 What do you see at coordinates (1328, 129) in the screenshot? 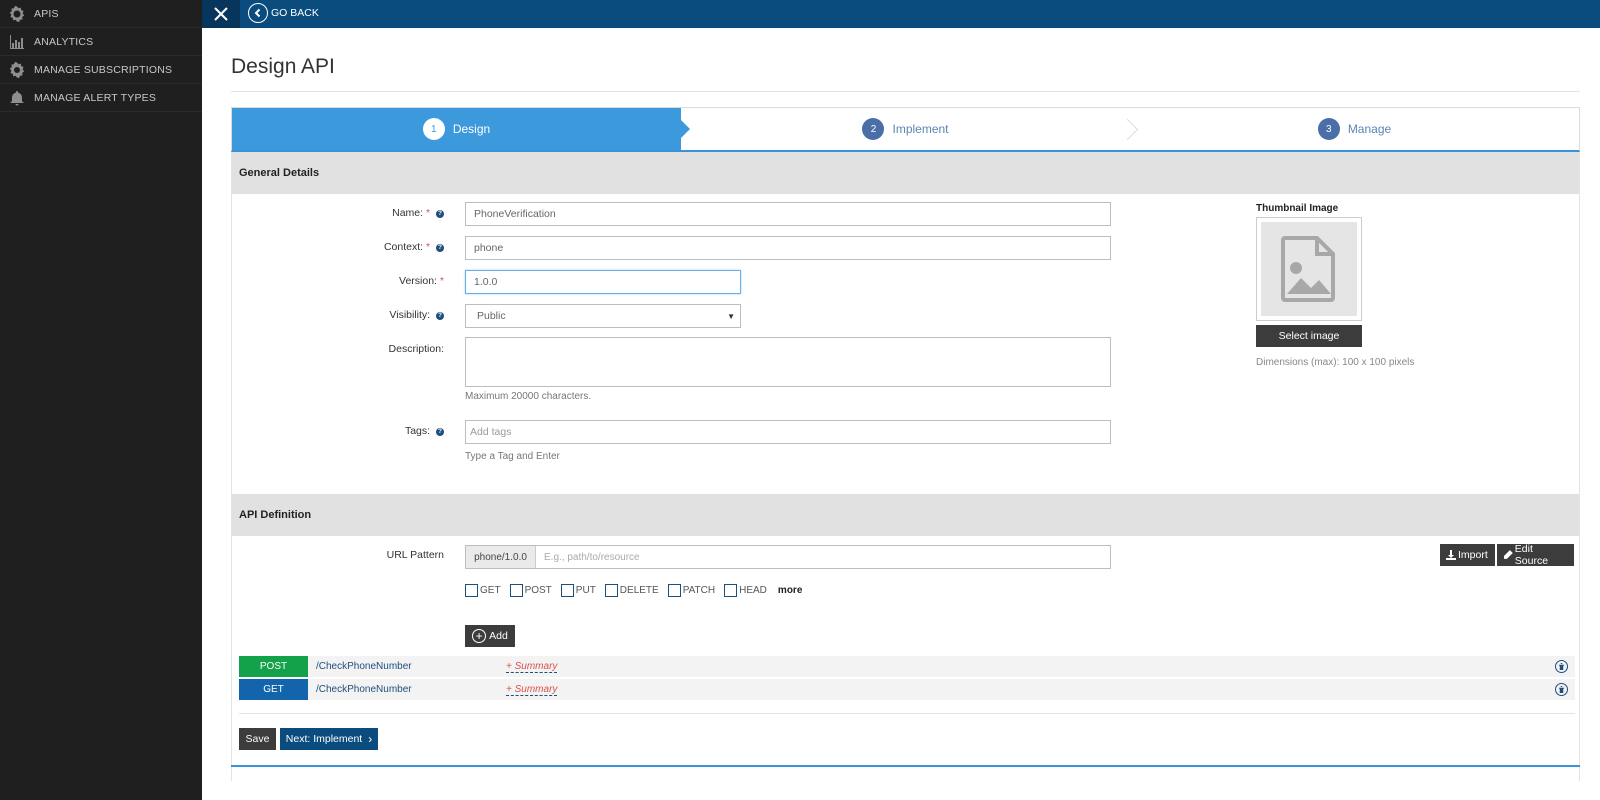
I see `step-number: 3` at bounding box center [1328, 129].